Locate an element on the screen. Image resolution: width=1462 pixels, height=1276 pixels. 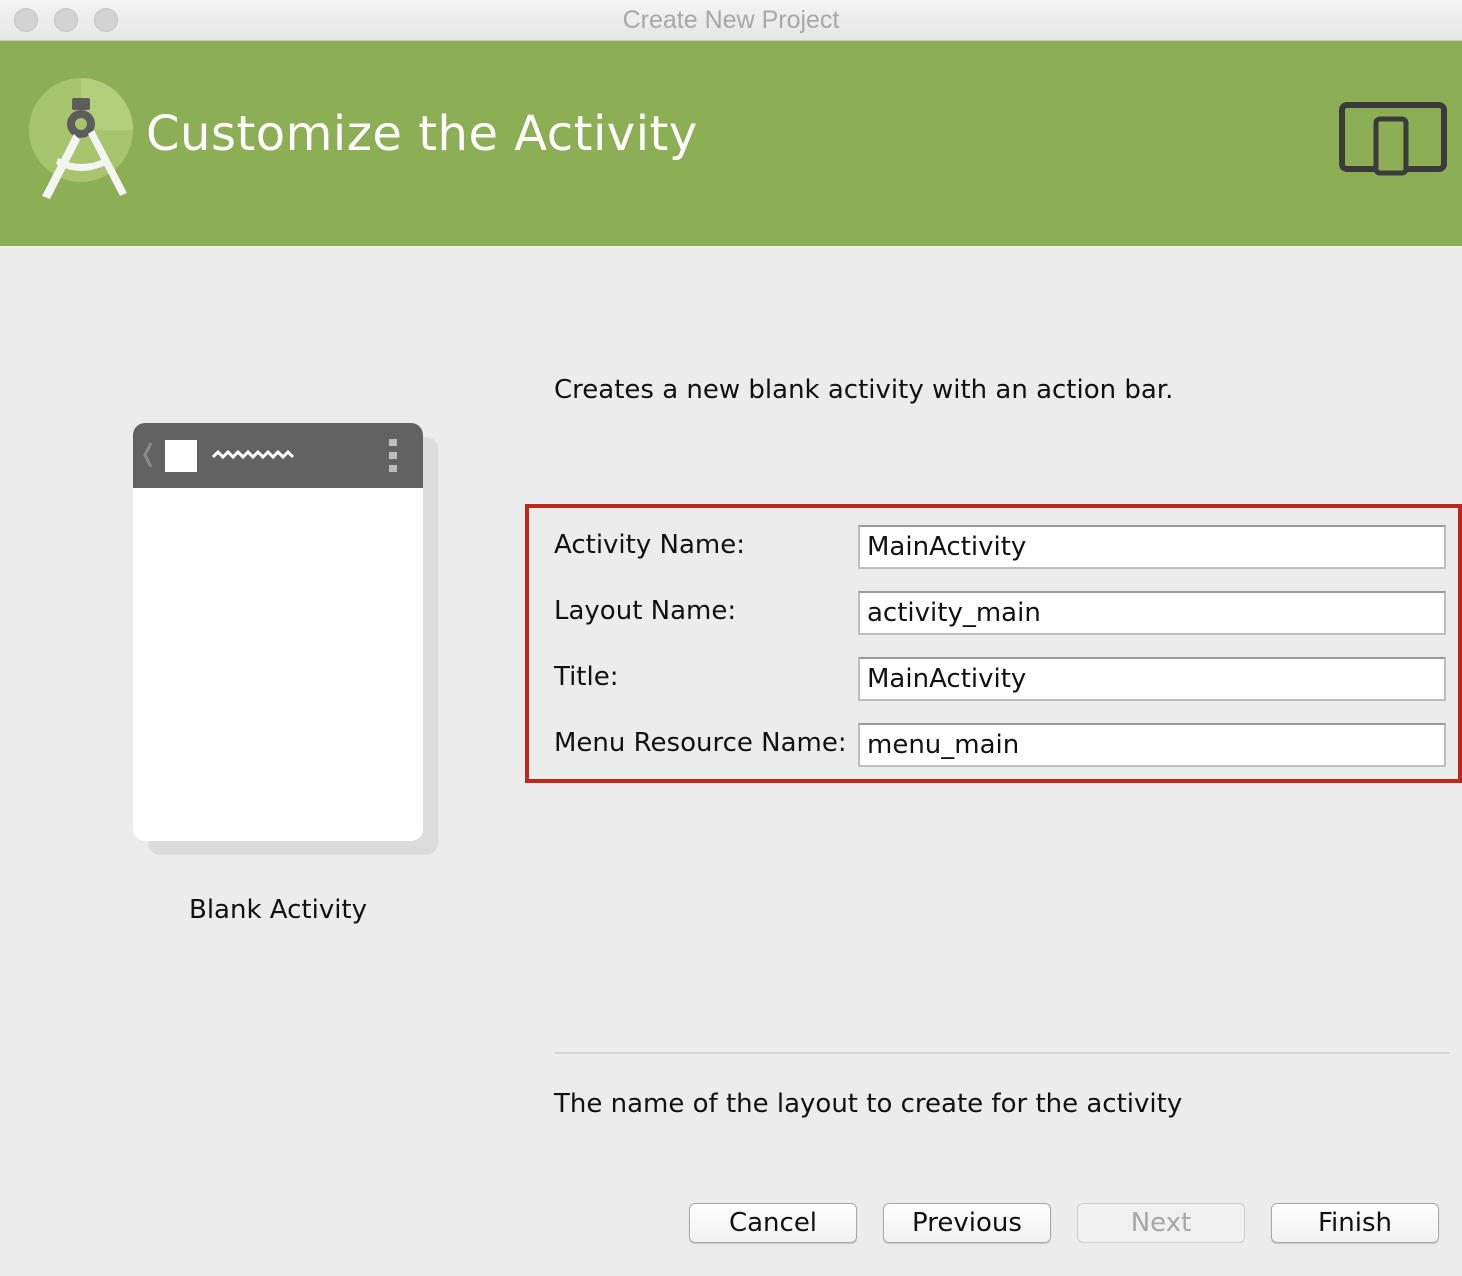
menu-resource-name-label: Menu Resource Name: is located at coordinates (700, 743).